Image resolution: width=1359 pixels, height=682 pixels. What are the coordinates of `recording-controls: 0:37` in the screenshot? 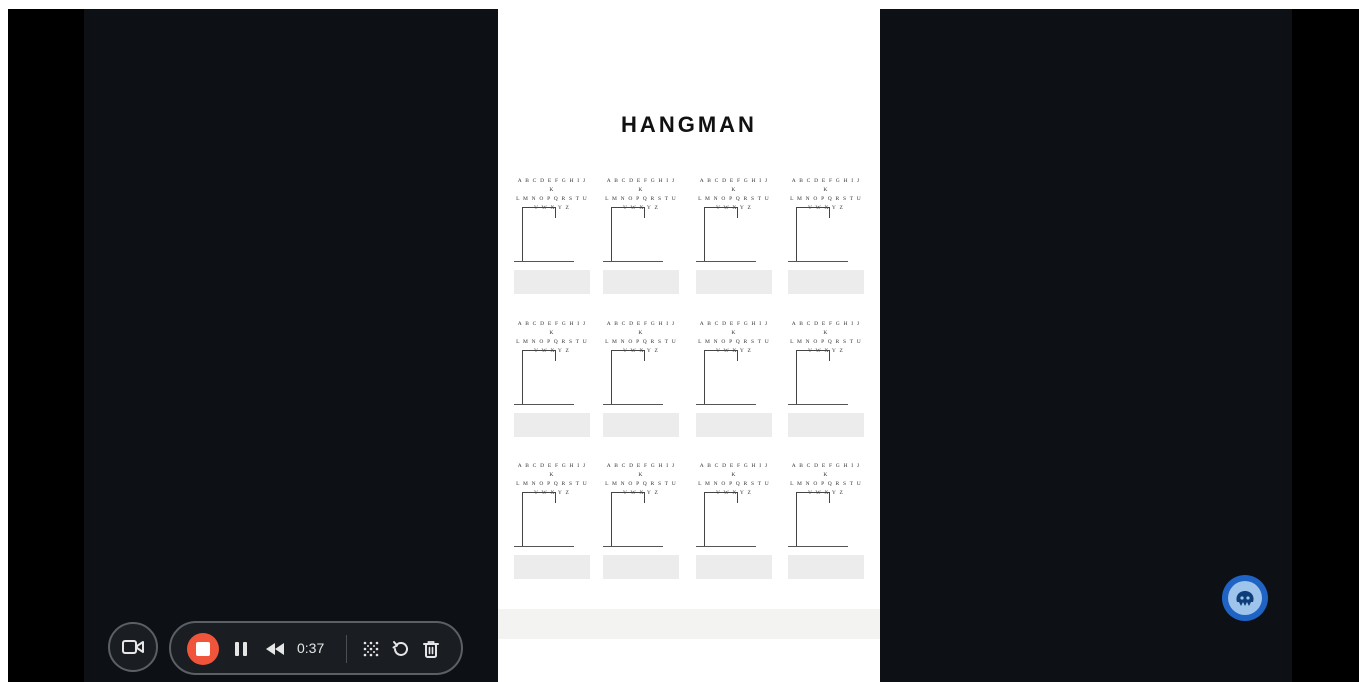 It's located at (316, 648).